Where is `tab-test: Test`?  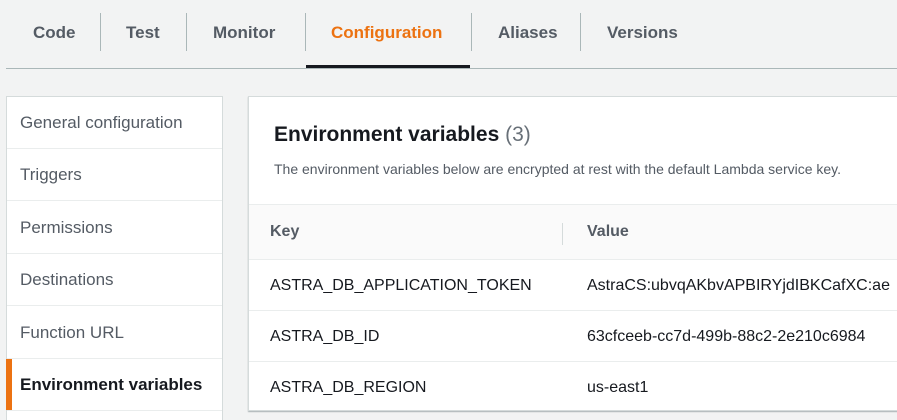 tab-test: Test is located at coordinates (143, 34).